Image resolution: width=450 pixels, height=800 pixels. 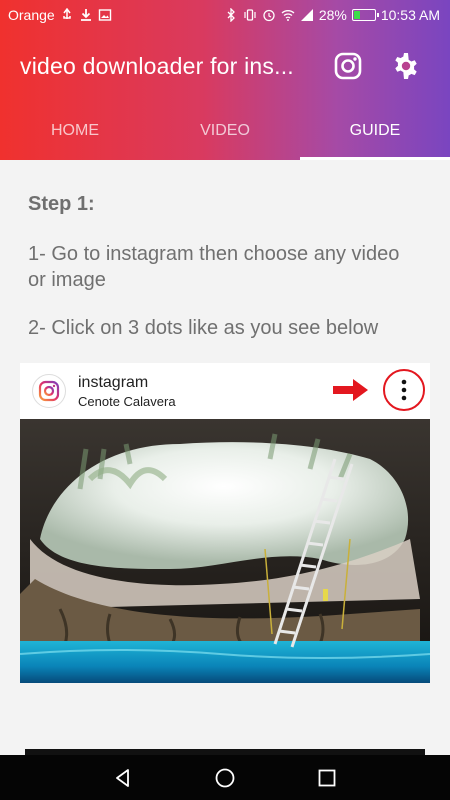 What do you see at coordinates (288, 15) in the screenshot?
I see `wifi-icon` at bounding box center [288, 15].